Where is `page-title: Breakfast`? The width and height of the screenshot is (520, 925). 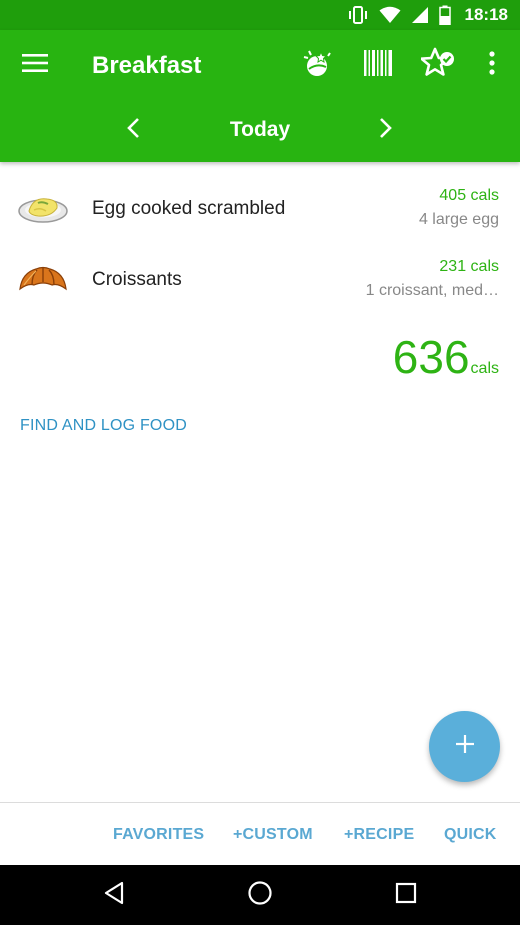
page-title: Breakfast is located at coordinates (147, 65).